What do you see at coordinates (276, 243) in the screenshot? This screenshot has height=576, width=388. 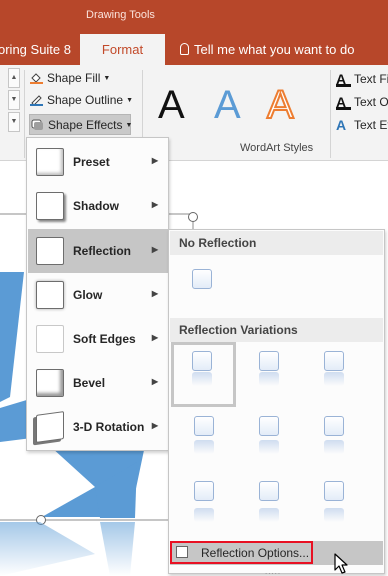 I see `no-reflection-header: No Reflection` at bounding box center [276, 243].